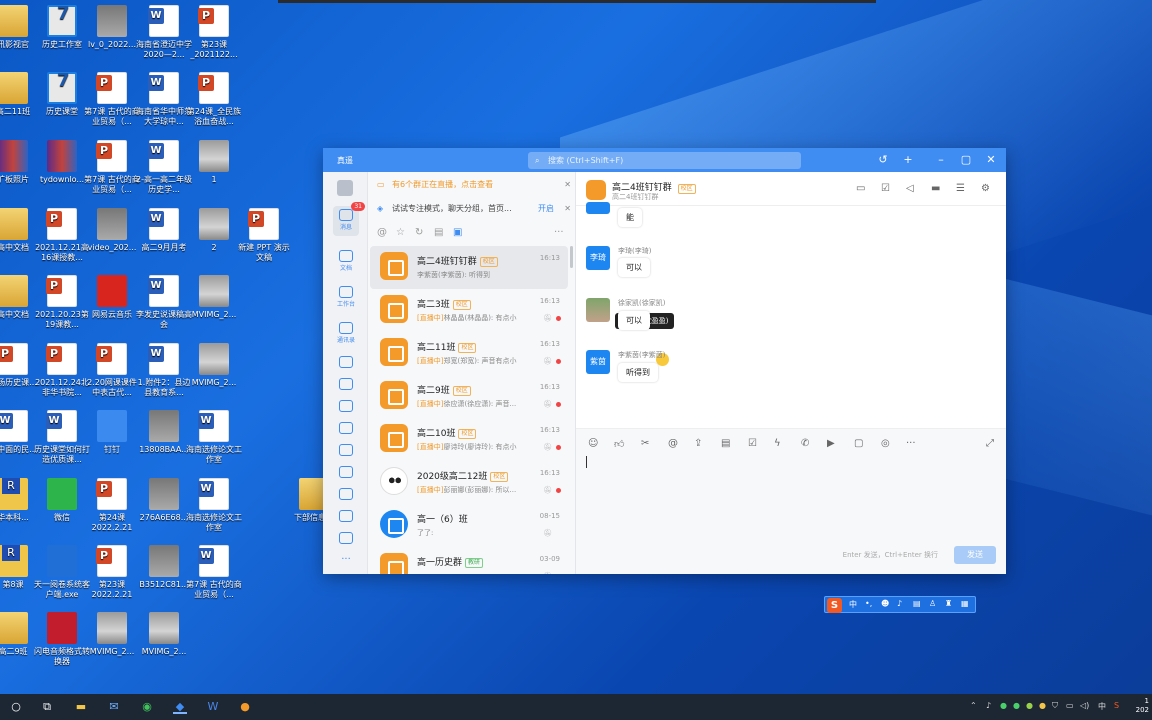 The width and height of the screenshot is (1152, 720). Describe the element at coordinates (346, 406) in the screenshot. I see `todo-icon` at that location.